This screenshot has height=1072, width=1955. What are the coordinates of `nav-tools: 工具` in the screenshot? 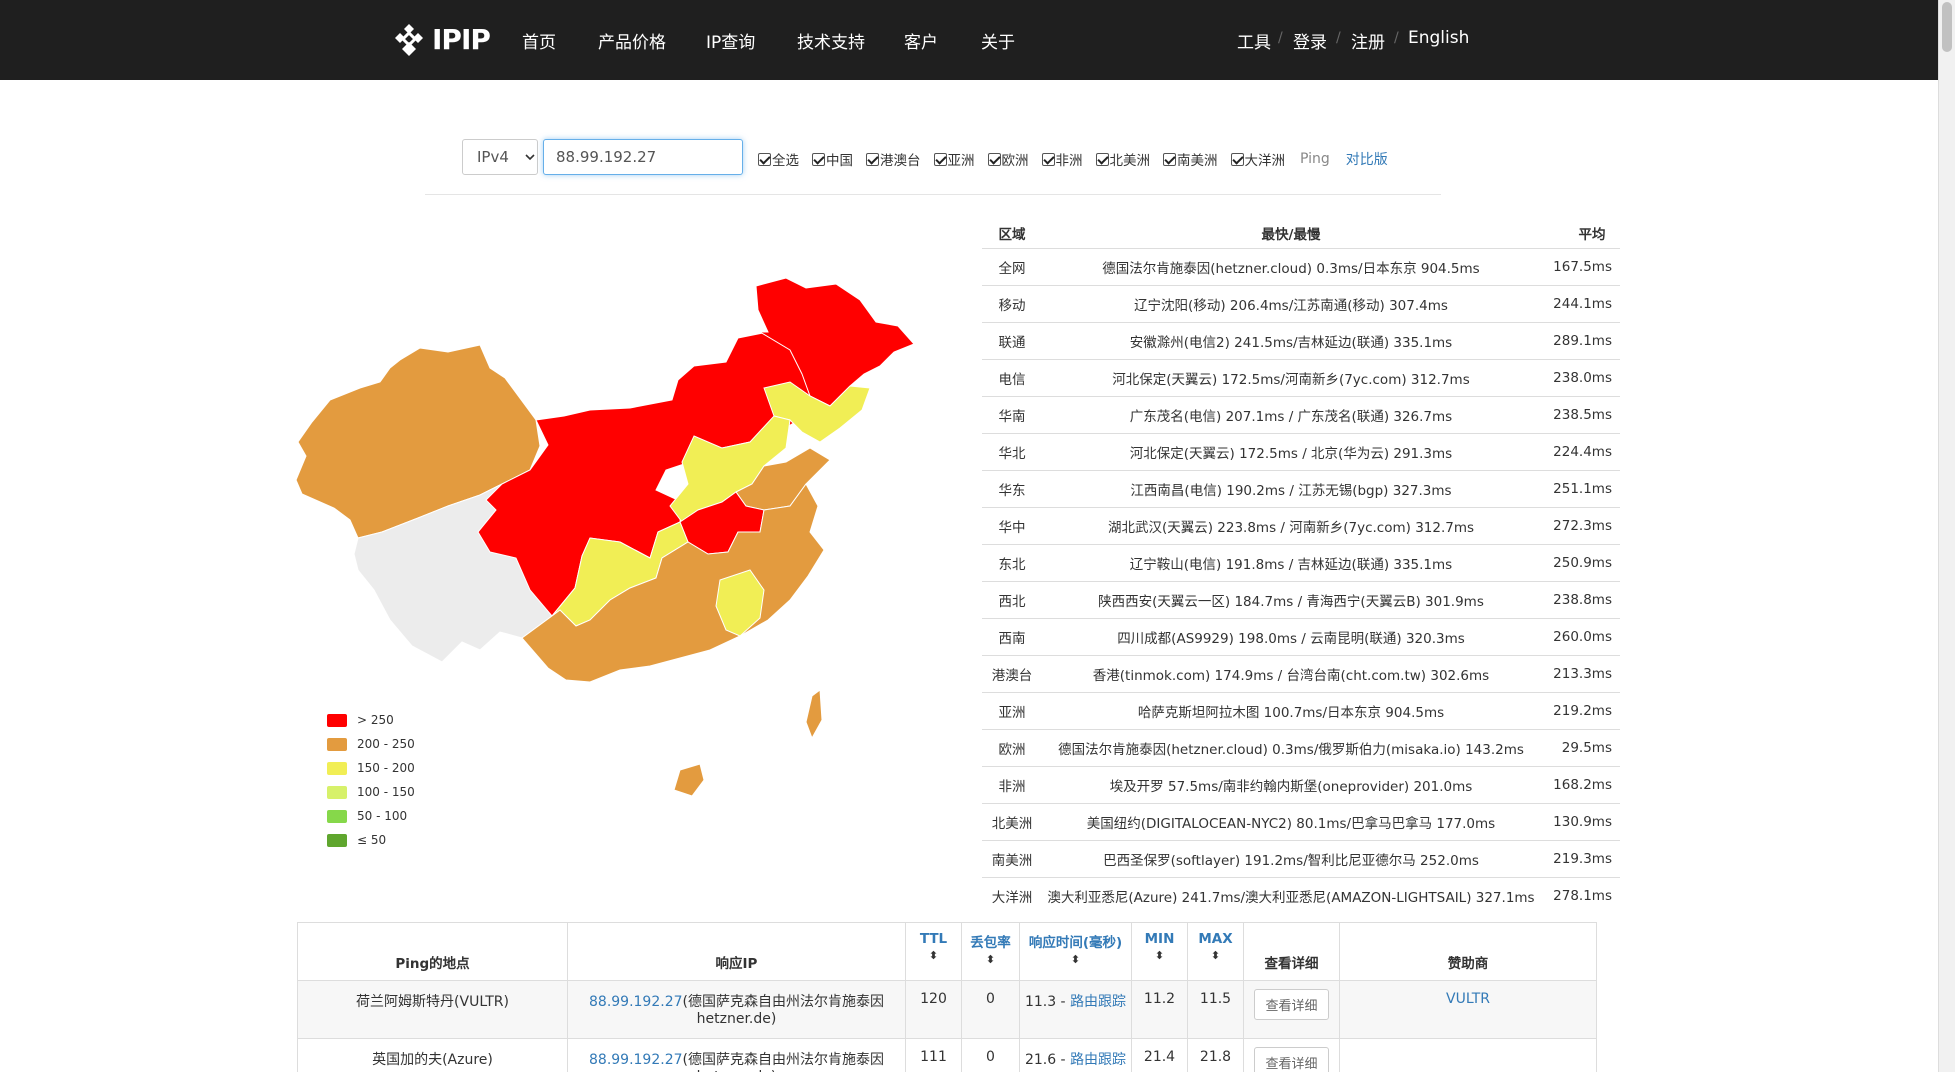 It's located at (1254, 40).